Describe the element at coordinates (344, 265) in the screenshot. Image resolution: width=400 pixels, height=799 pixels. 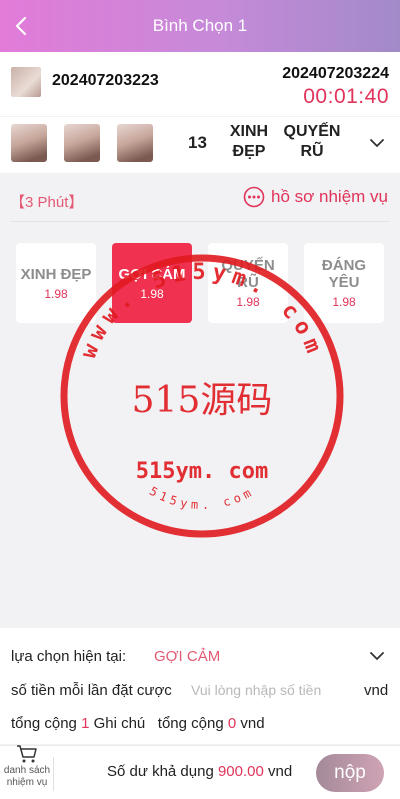
I see `option-name-line-1: ĐÁNG` at that location.